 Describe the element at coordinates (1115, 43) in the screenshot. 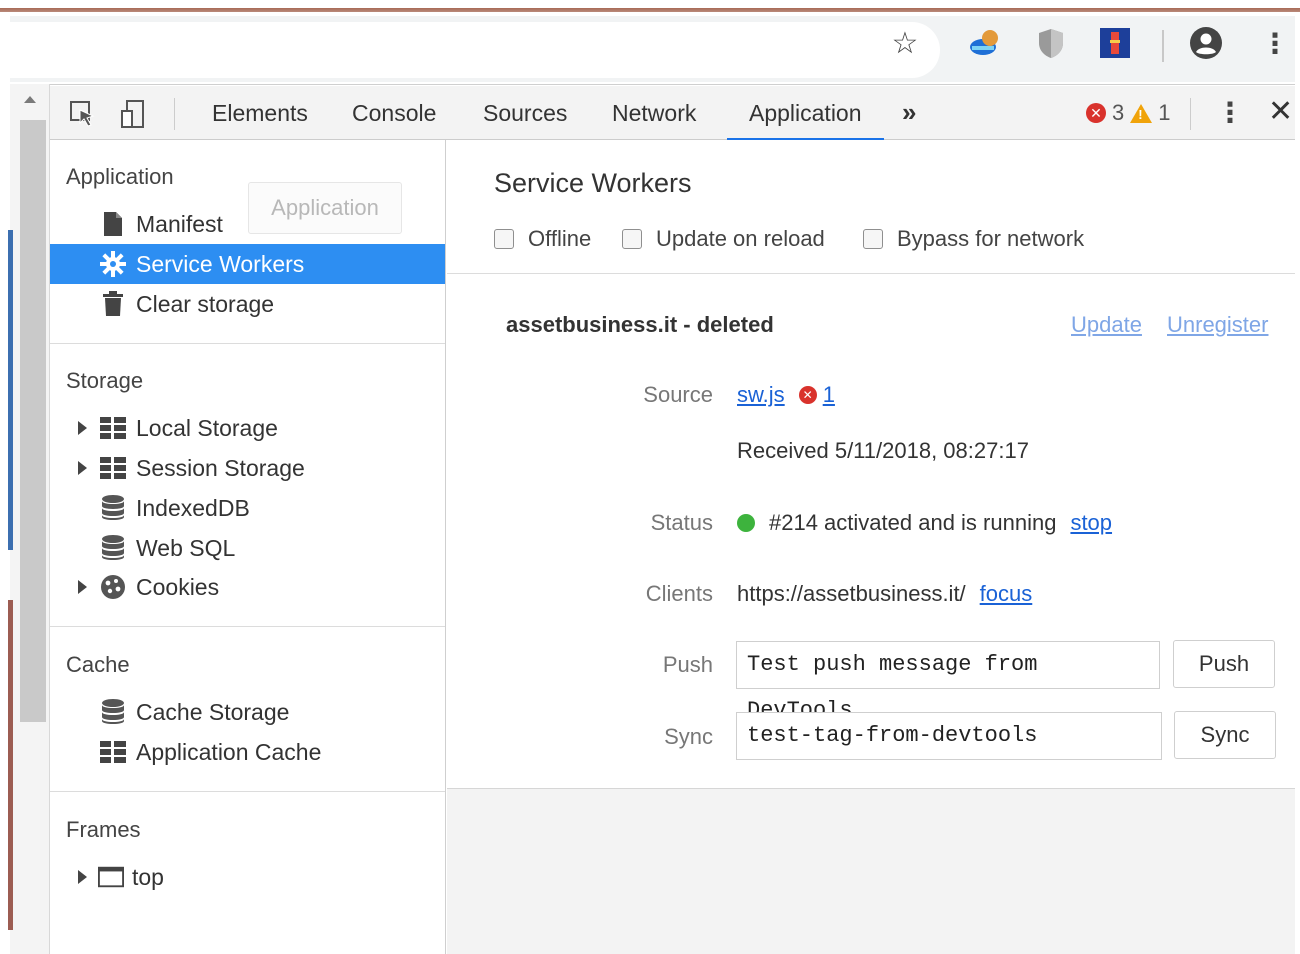

I see `tower-ext-icon` at that location.